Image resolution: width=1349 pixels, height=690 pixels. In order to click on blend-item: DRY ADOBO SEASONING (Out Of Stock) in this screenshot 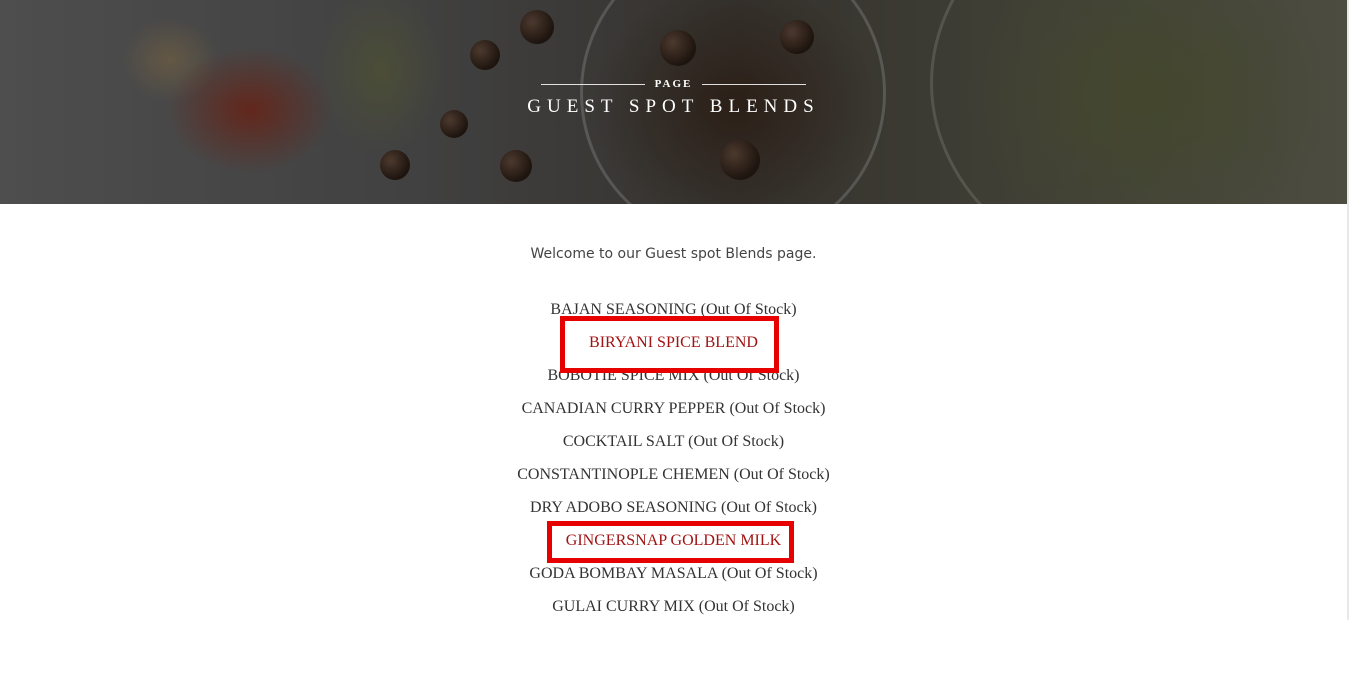, I will do `click(673, 514)`.